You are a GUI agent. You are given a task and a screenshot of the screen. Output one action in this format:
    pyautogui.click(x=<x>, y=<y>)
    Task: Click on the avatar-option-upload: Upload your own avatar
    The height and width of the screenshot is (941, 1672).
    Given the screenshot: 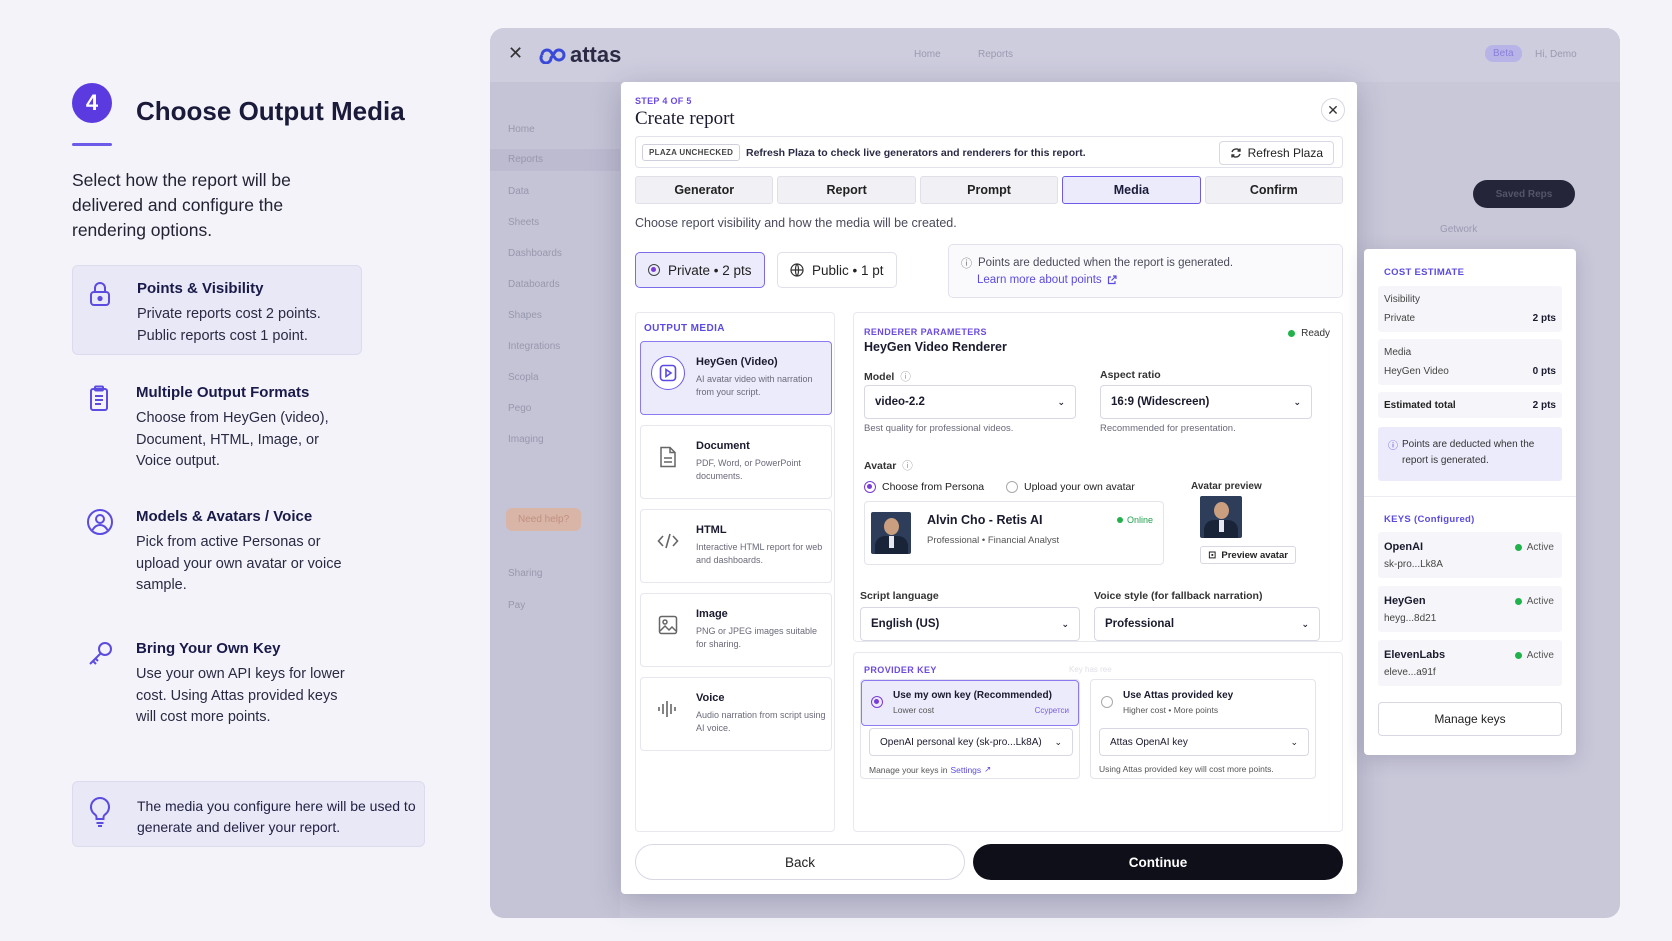 What is the action you would take?
    pyautogui.click(x=1070, y=487)
    